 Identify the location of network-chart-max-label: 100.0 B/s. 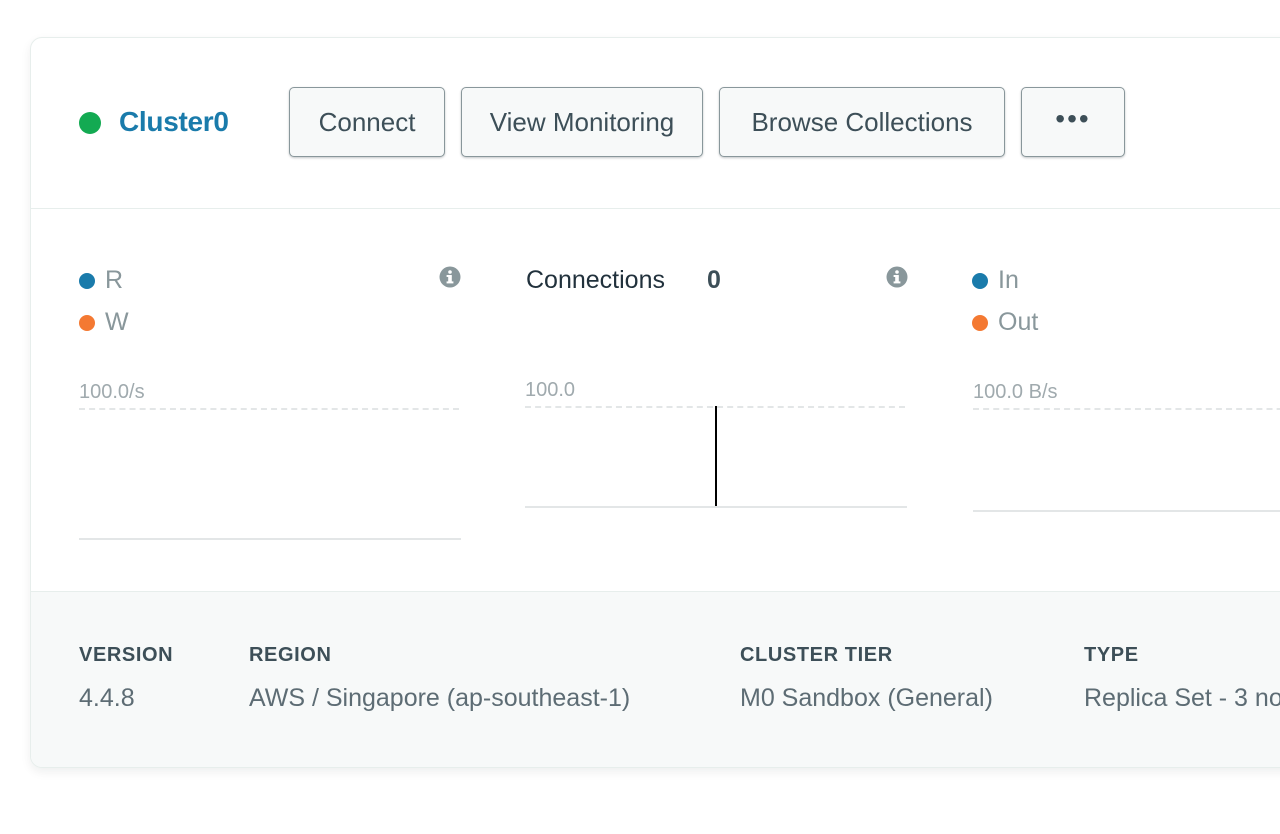
(1015, 392).